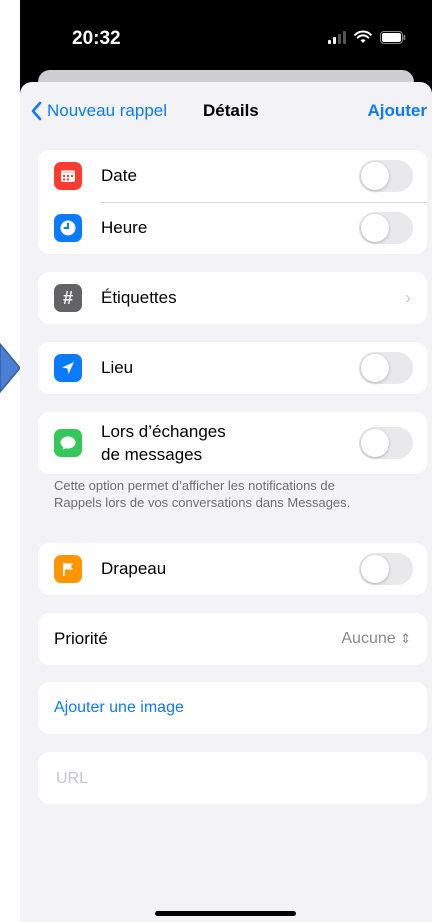 The height and width of the screenshot is (922, 435). Describe the element at coordinates (36, 111) in the screenshot. I see `chevron-left-icon` at that location.